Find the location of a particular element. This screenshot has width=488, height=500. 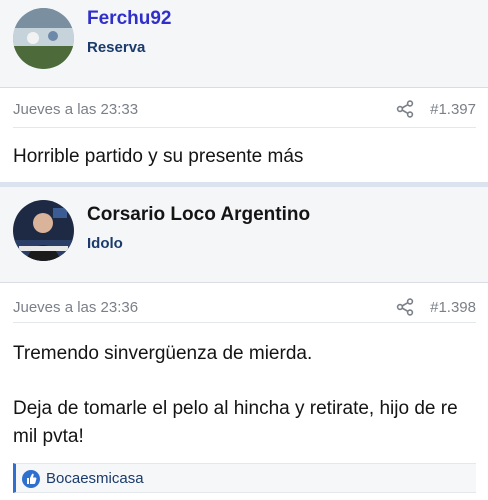

username: Corsario Loco Argentino is located at coordinates (198, 215).